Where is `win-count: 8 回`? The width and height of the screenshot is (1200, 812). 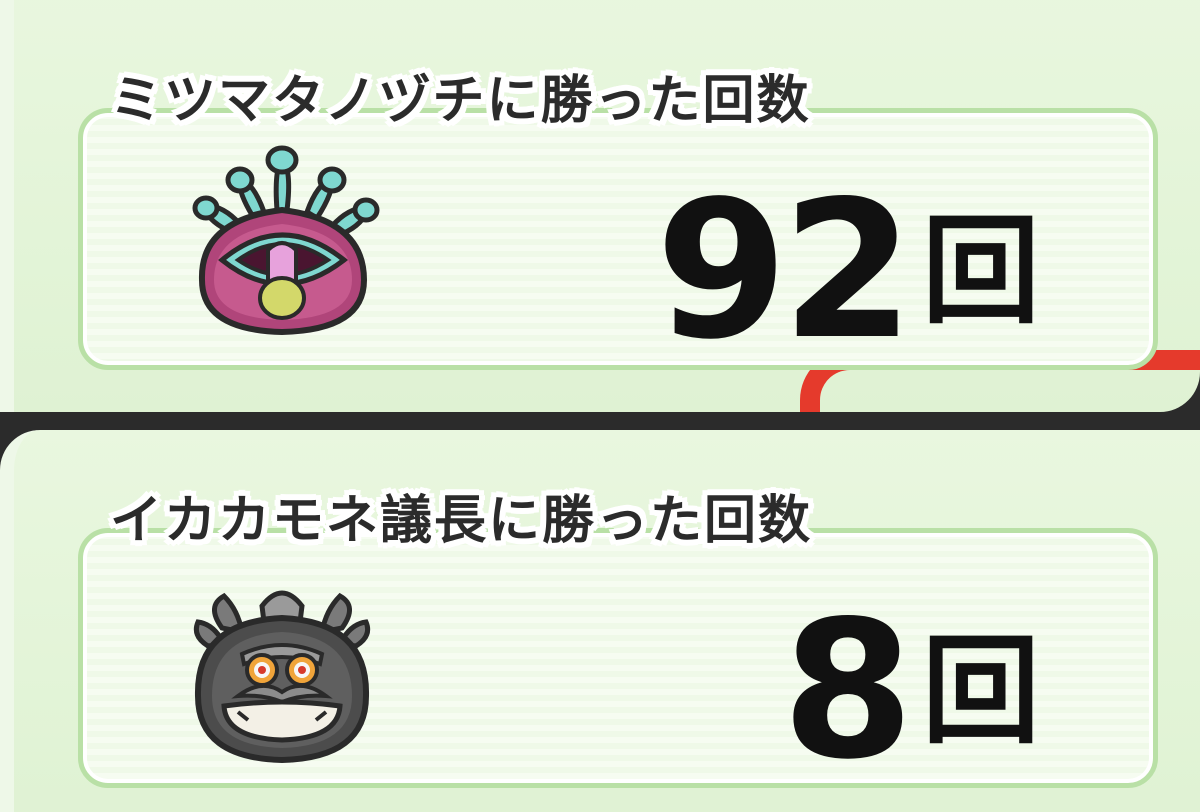 win-count: 8 回 is located at coordinates (911, 691).